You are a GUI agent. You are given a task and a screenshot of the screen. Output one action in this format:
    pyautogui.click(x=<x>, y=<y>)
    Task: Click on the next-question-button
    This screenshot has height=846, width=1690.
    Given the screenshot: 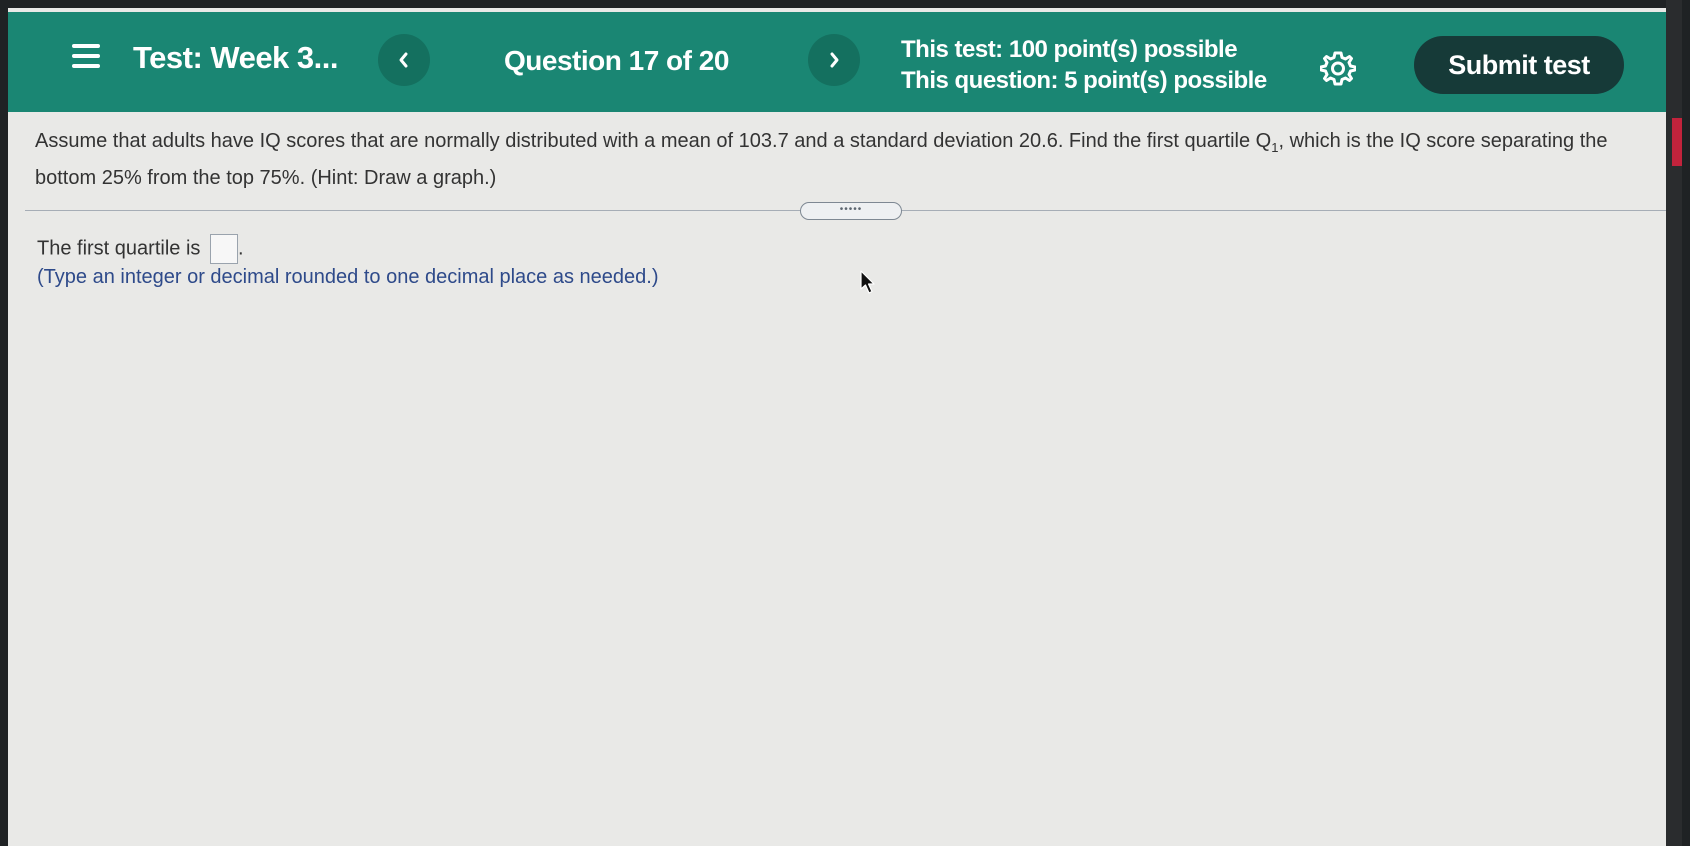 What is the action you would take?
    pyautogui.click(x=834, y=60)
    